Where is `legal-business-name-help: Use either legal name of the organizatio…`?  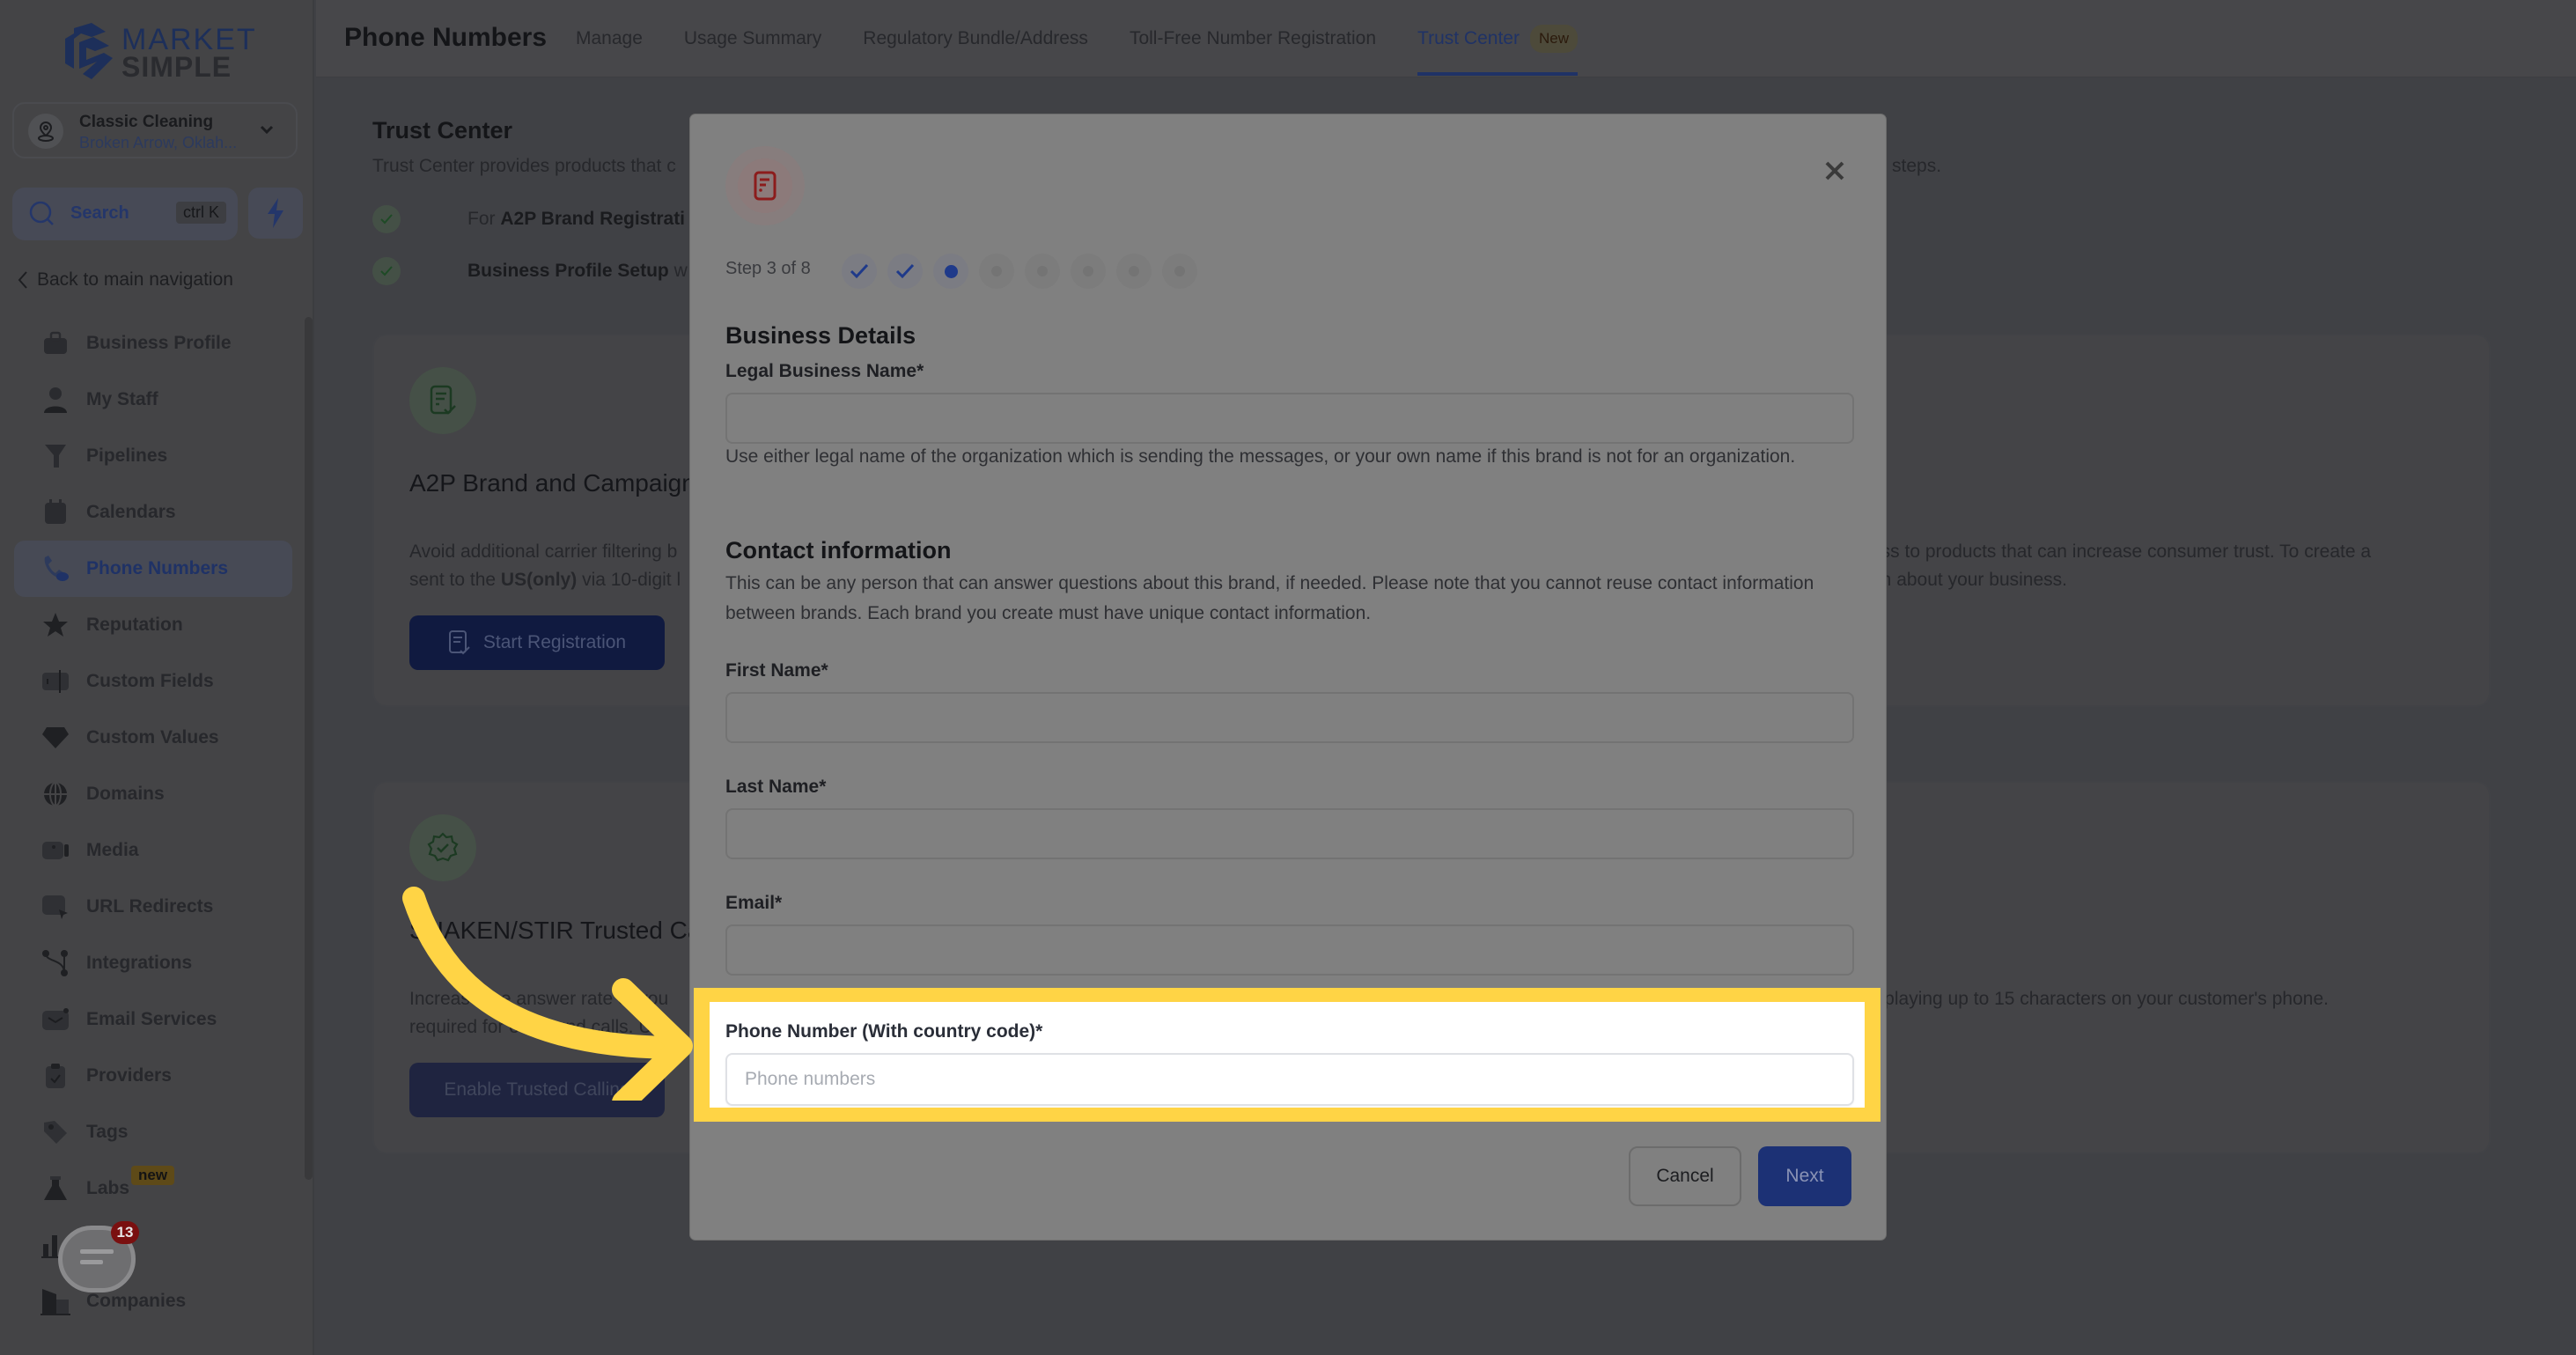
legal-business-name-help: Use either legal name of the organizatio… is located at coordinates (1260, 456).